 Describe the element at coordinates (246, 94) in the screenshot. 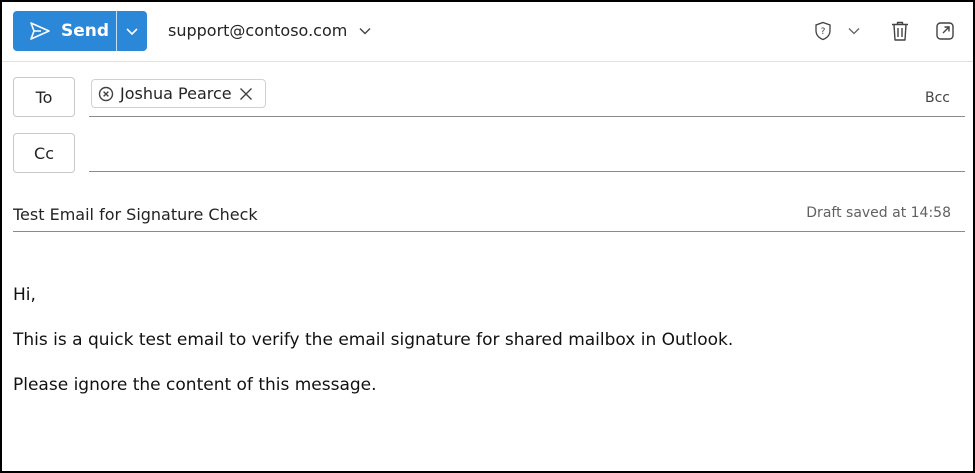

I see `close-icon` at that location.